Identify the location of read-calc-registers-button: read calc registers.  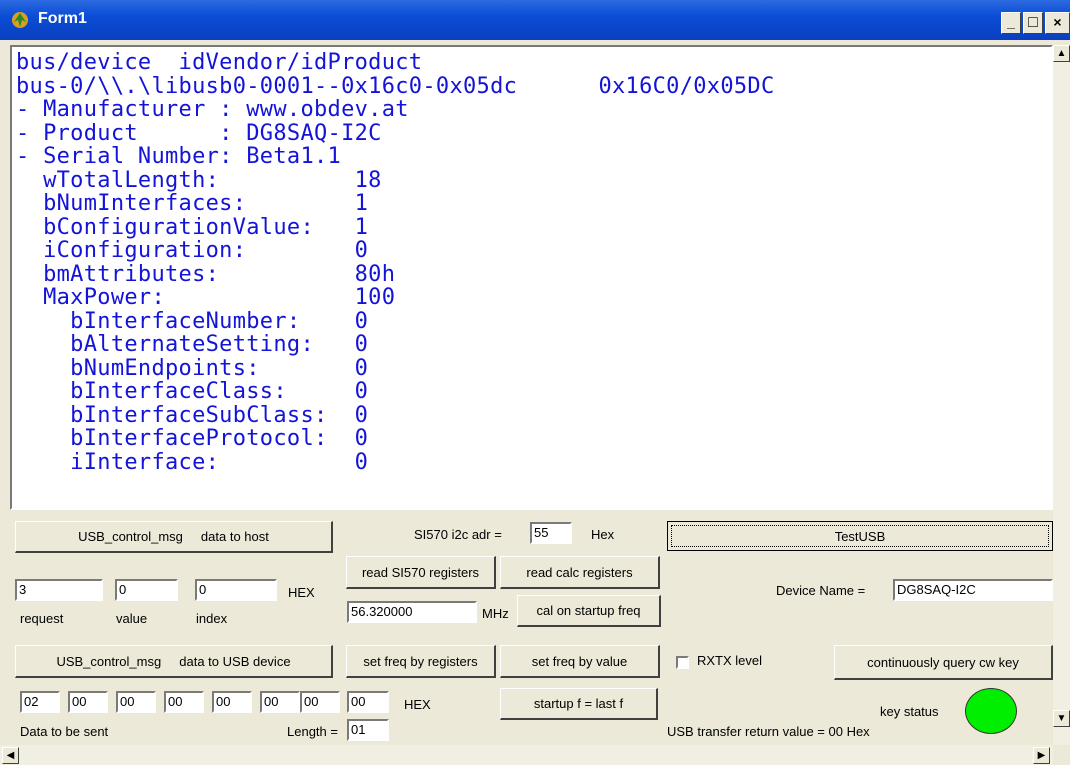
(580, 572).